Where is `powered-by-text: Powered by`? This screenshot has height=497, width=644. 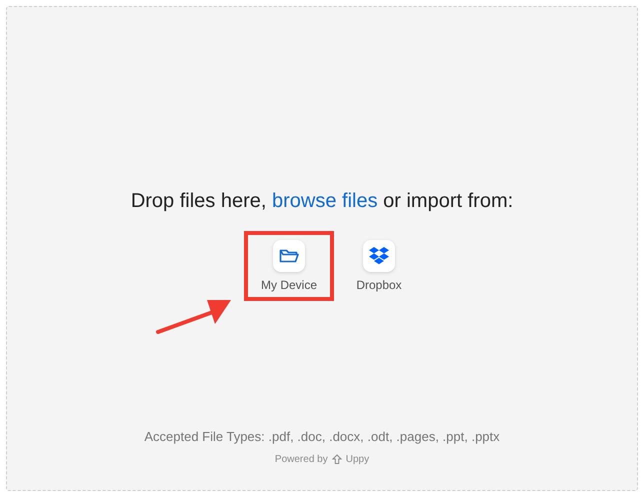
powered-by-text: Powered by is located at coordinates (301, 459).